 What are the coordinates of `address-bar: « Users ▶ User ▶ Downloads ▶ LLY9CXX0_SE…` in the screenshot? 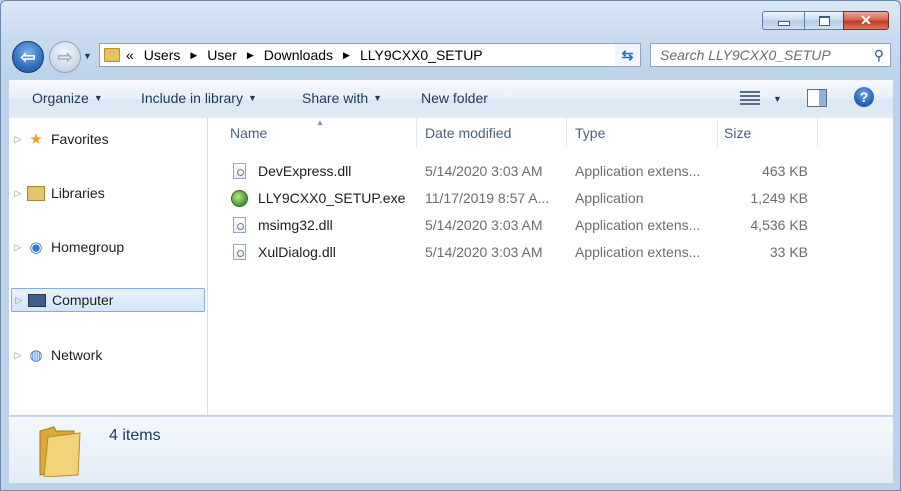 It's located at (370, 55).